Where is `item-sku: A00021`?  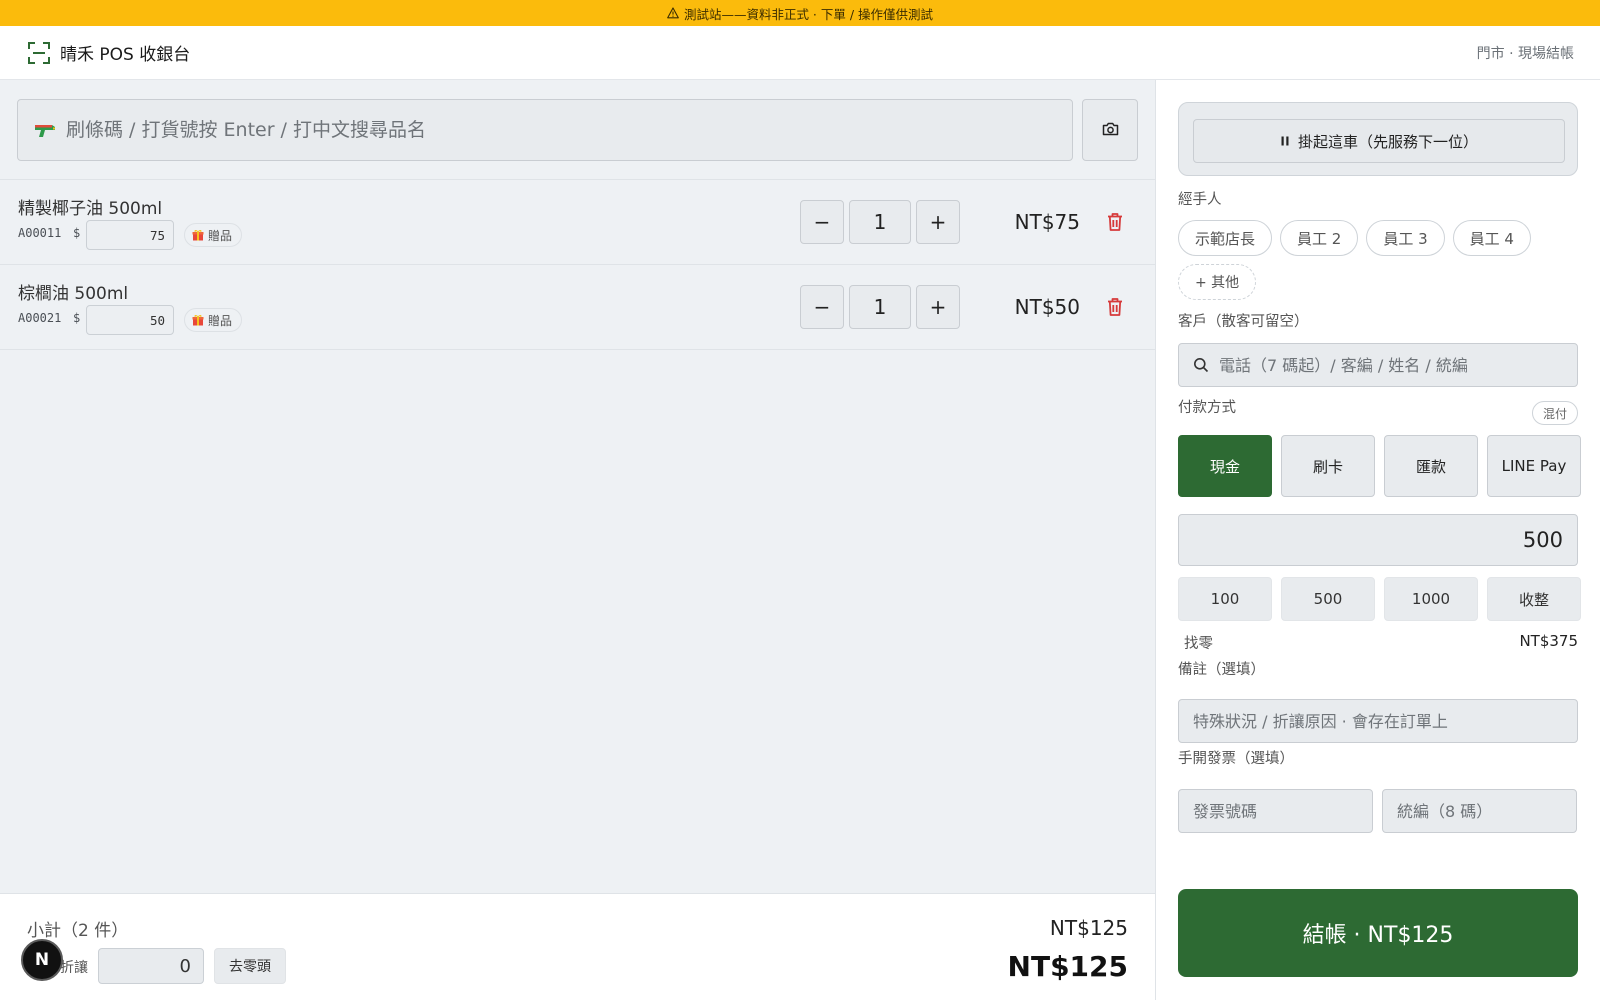 item-sku: A00021 is located at coordinates (40, 318).